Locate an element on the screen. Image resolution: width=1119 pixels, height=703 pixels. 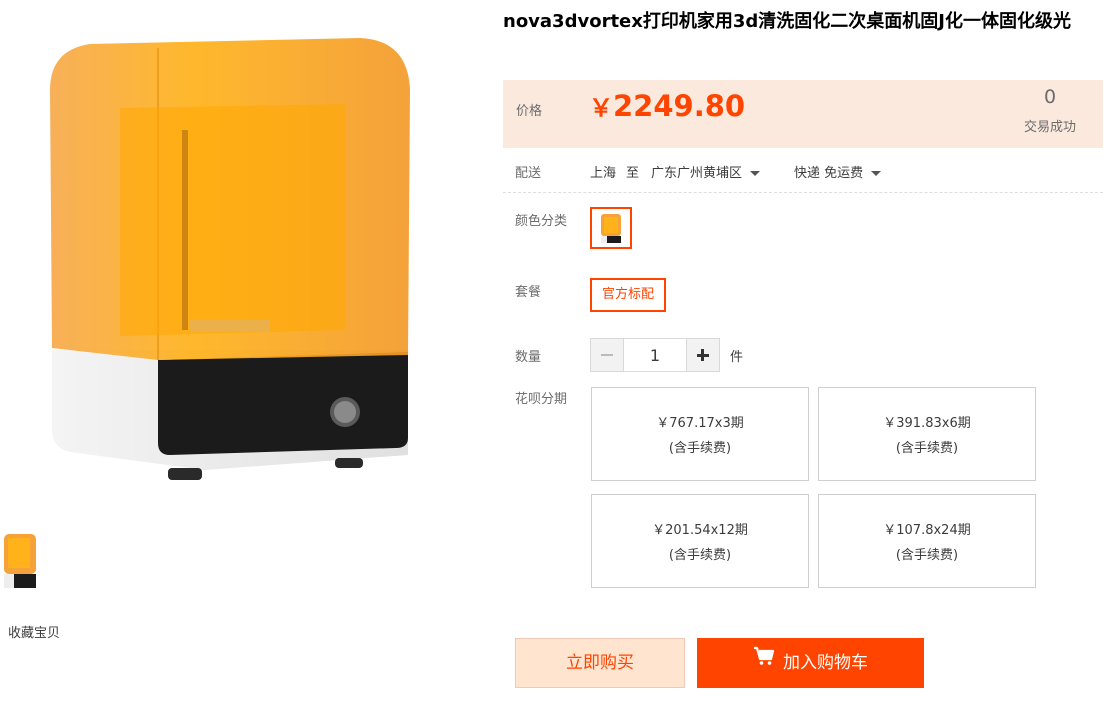
destination-dropdown: 广东广州黄埔区 is located at coordinates (706, 171).